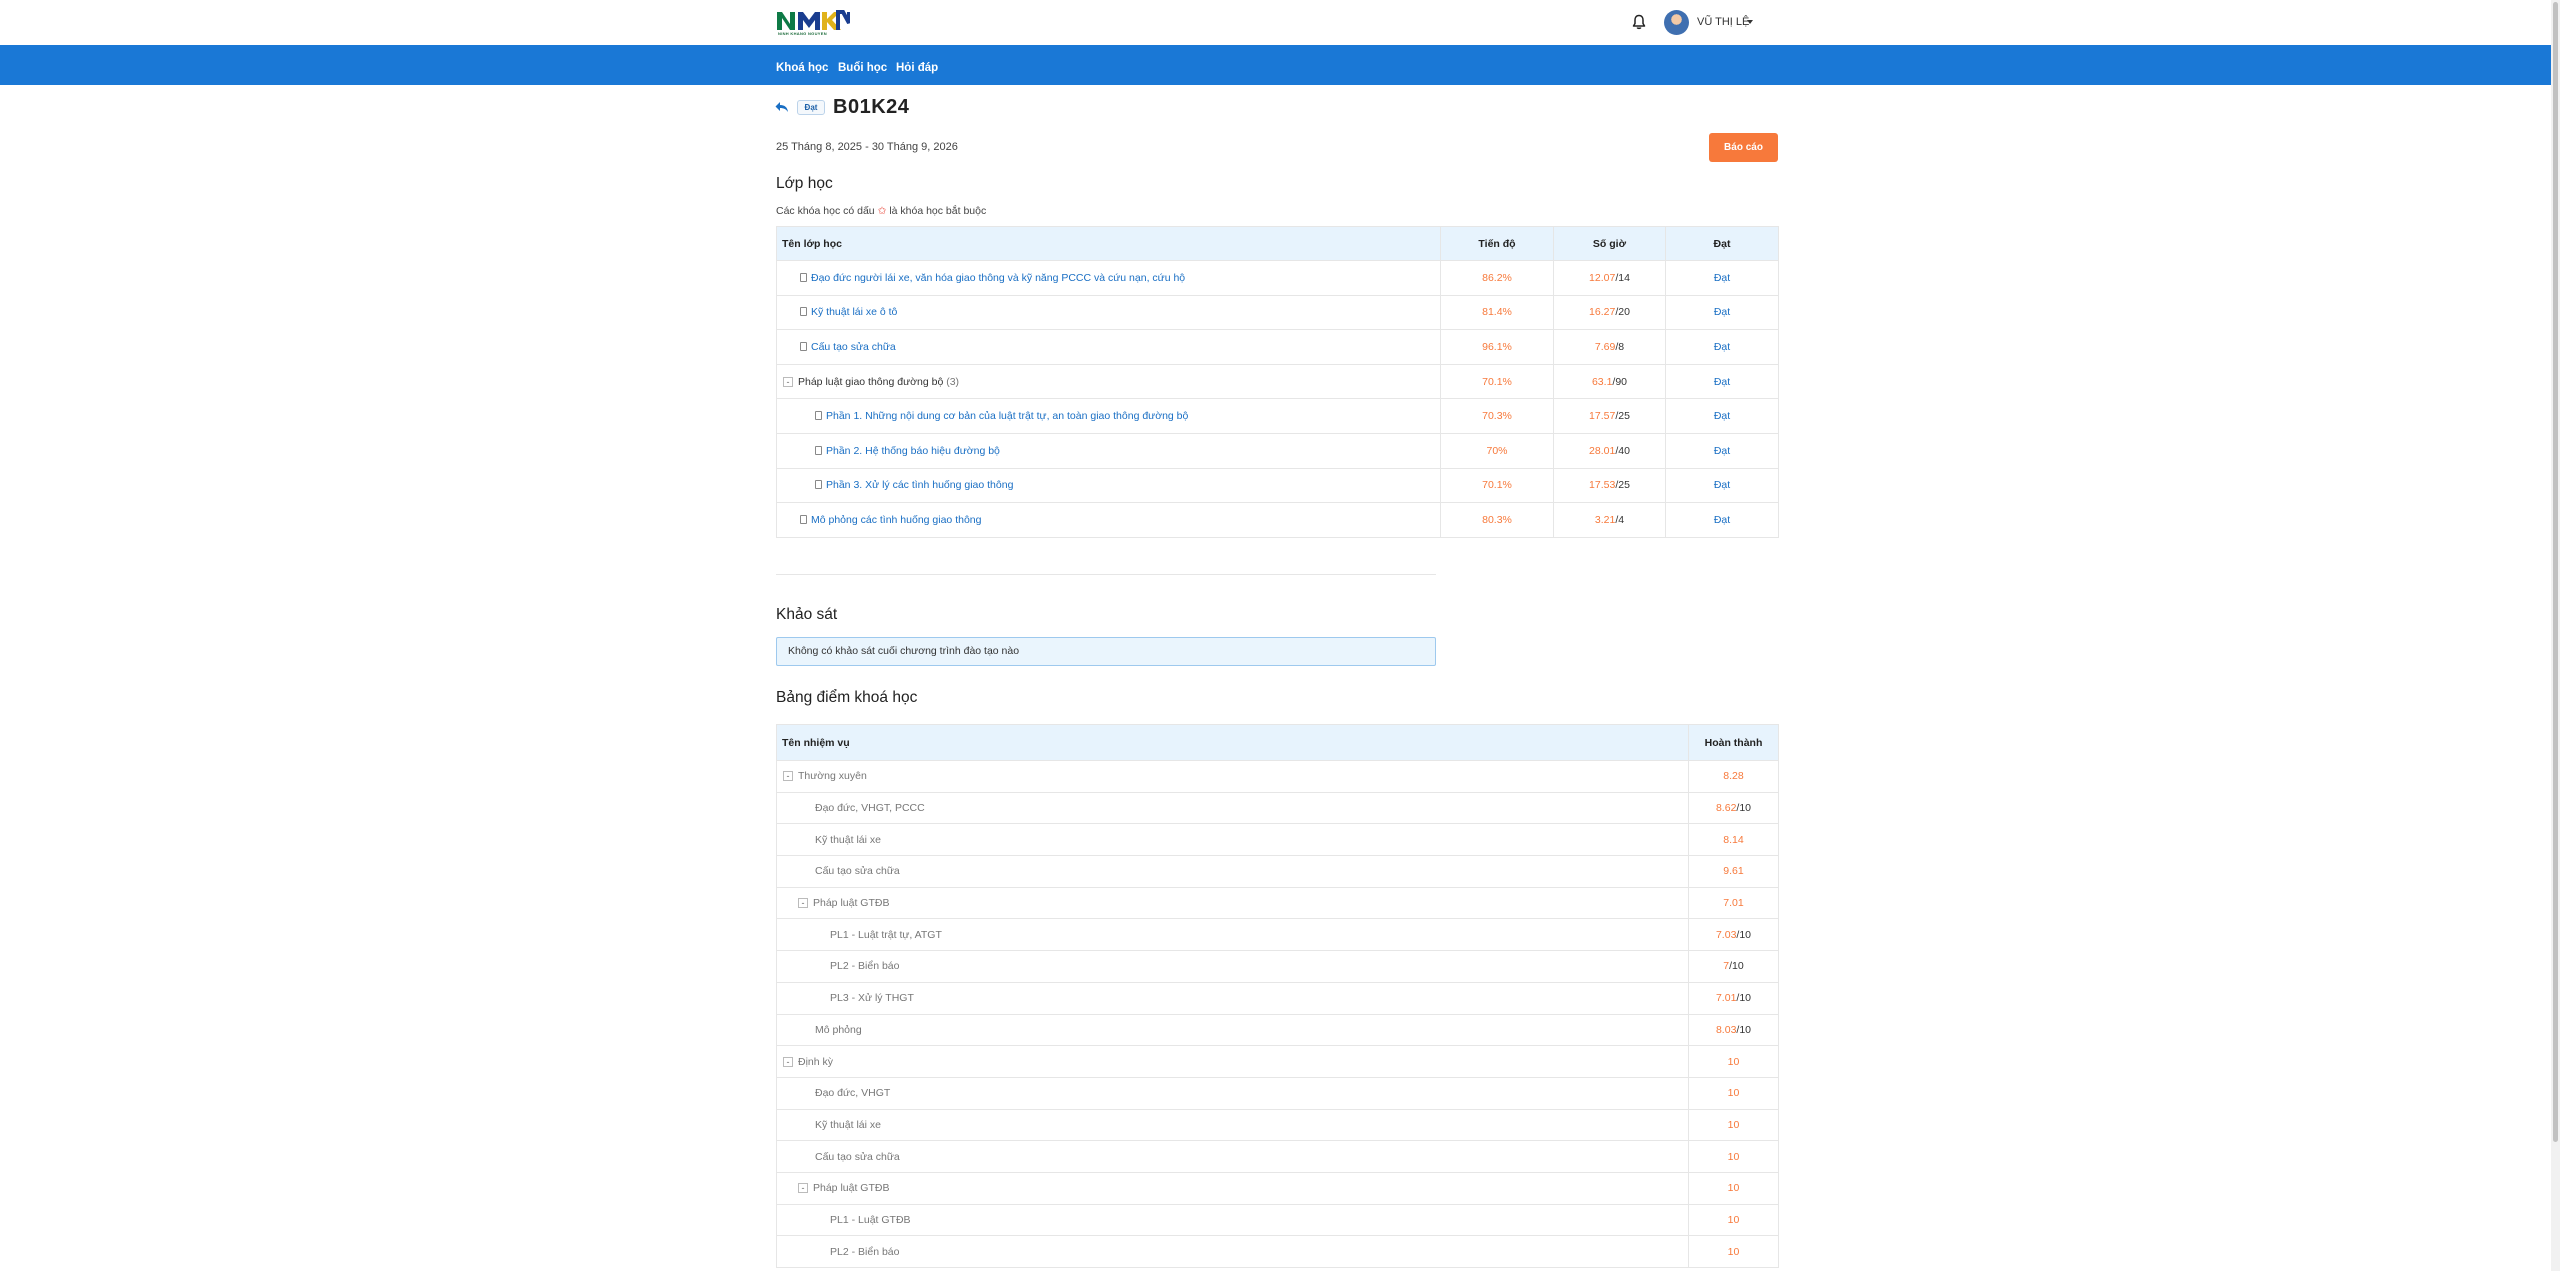 Image resolution: width=2560 pixels, height=1271 pixels. Describe the element at coordinates (913, 451) in the screenshot. I see `class-link: Phần 2. Hệ thống báo hiệu đường bộ` at that location.